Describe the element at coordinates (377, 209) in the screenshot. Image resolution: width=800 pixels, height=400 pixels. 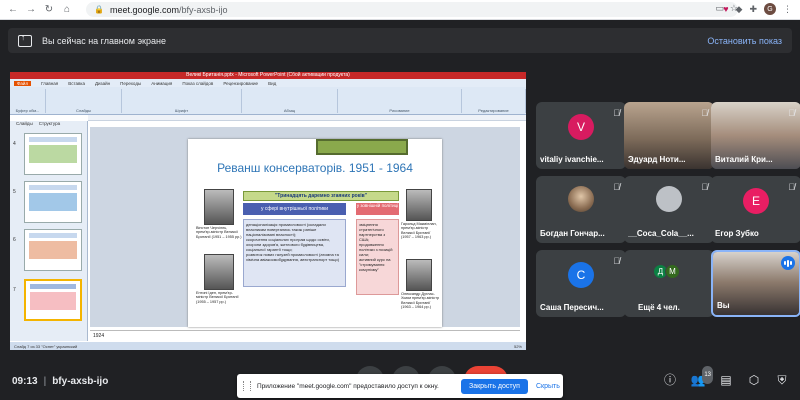
I see `outer-policy-header: у зовнішній політиці` at that location.